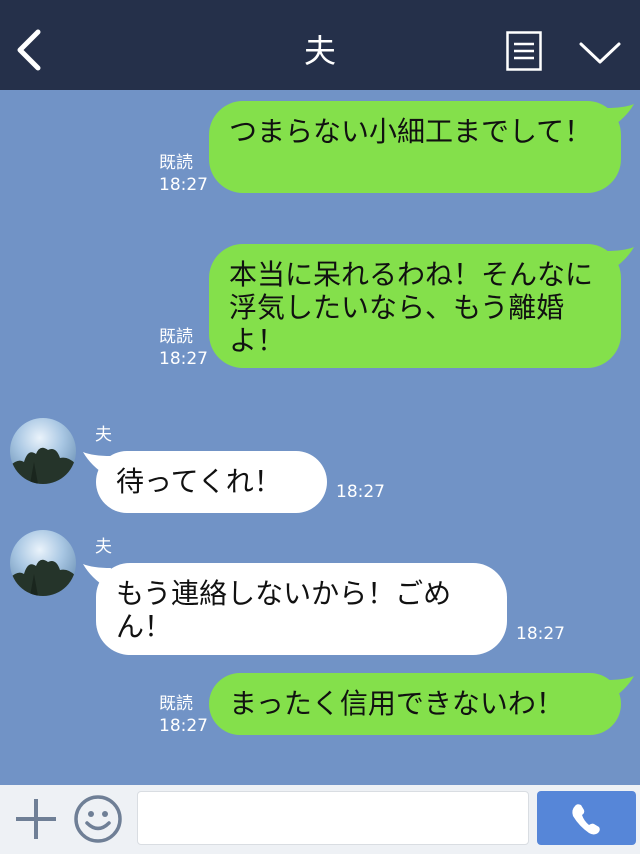  I want to click on menu-button, so click(524, 51).